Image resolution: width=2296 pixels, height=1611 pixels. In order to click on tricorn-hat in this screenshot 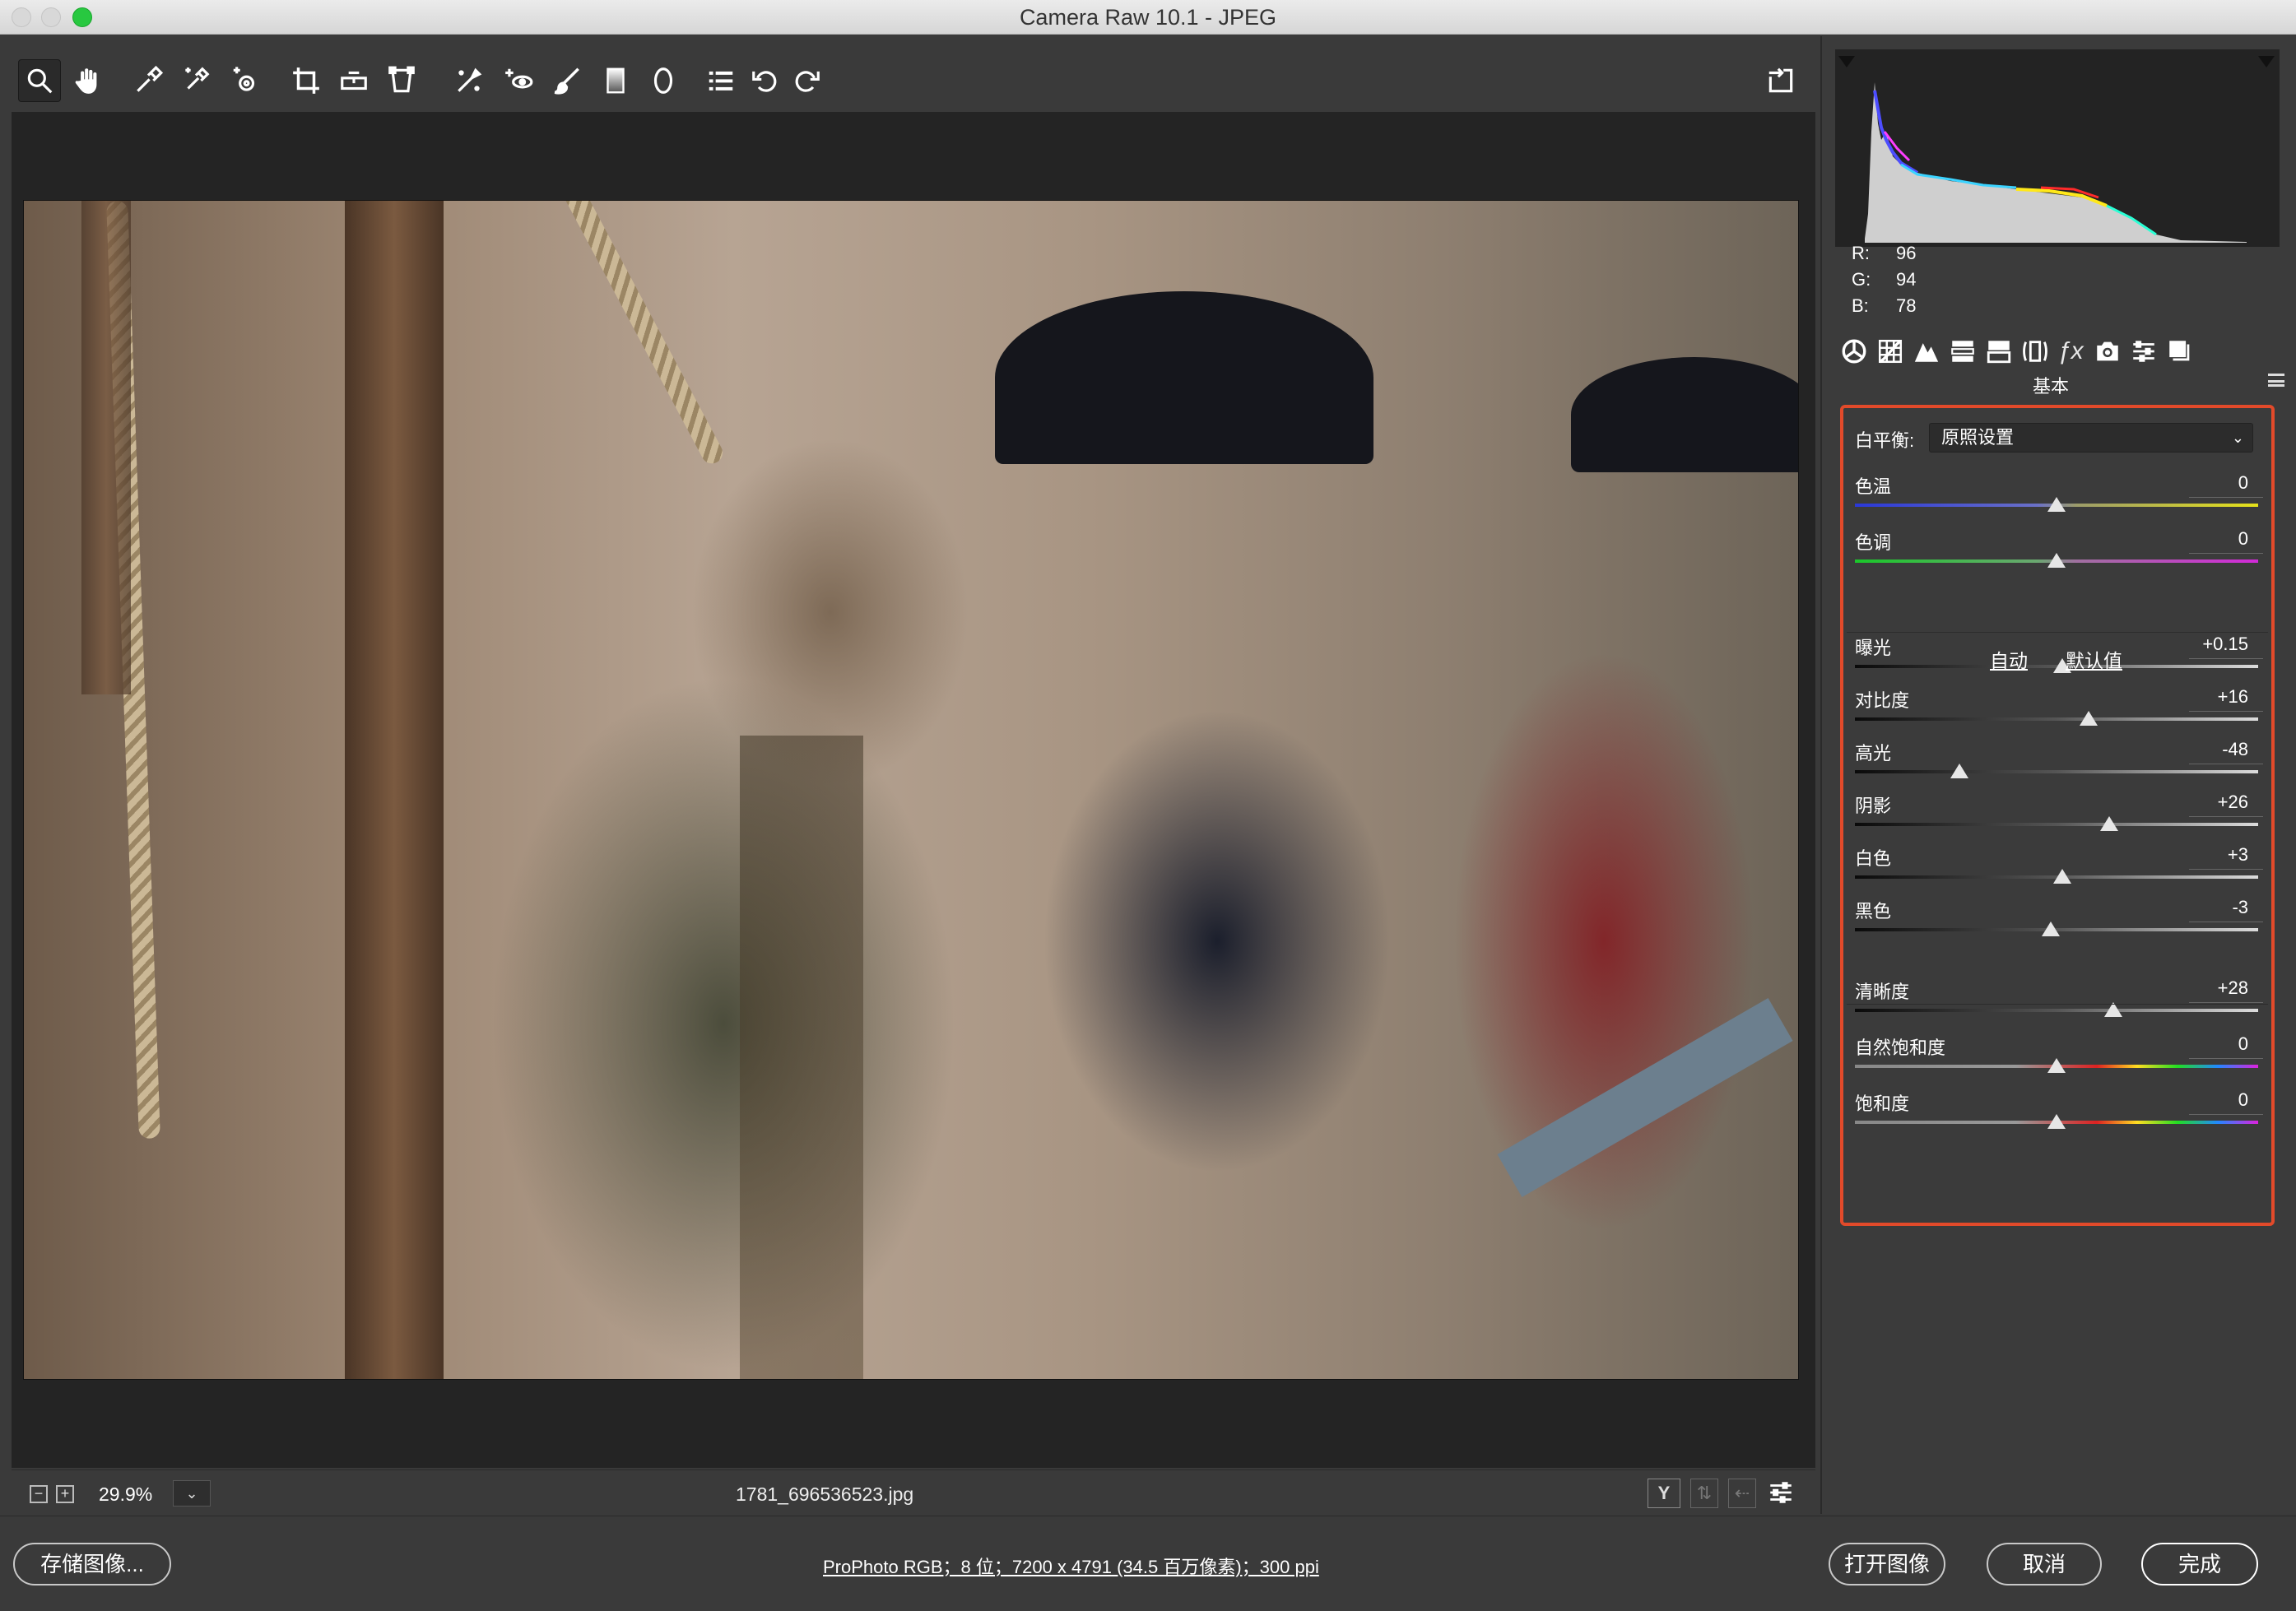, I will do `click(1184, 377)`.